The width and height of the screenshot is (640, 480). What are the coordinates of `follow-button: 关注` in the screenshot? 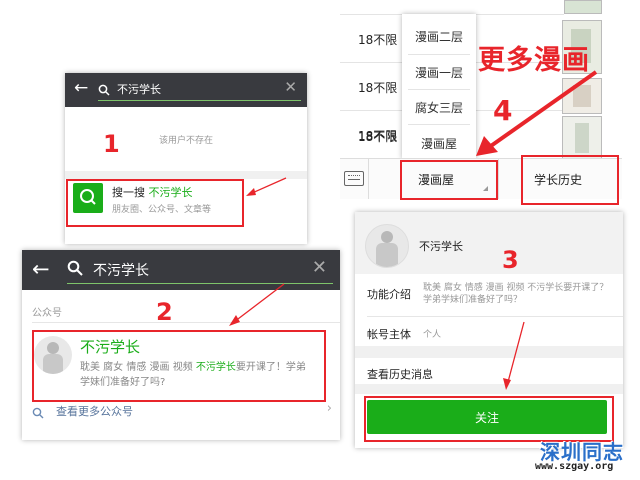 It's located at (487, 417).